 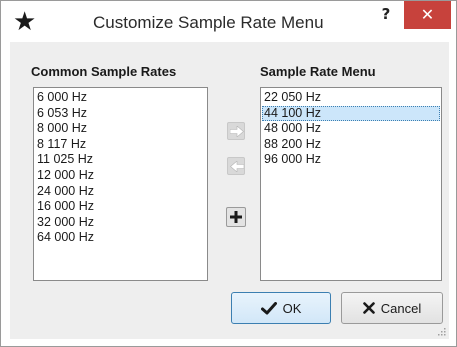 What do you see at coordinates (351, 113) in the screenshot?
I see `list-item-selected: 44 100 Hz` at bounding box center [351, 113].